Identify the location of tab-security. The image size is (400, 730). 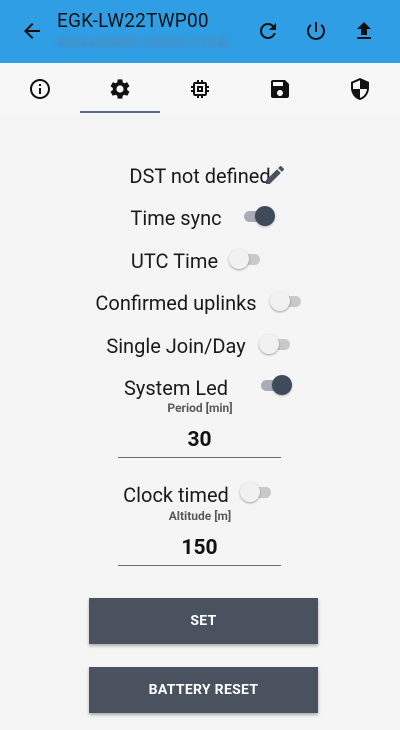
(360, 89).